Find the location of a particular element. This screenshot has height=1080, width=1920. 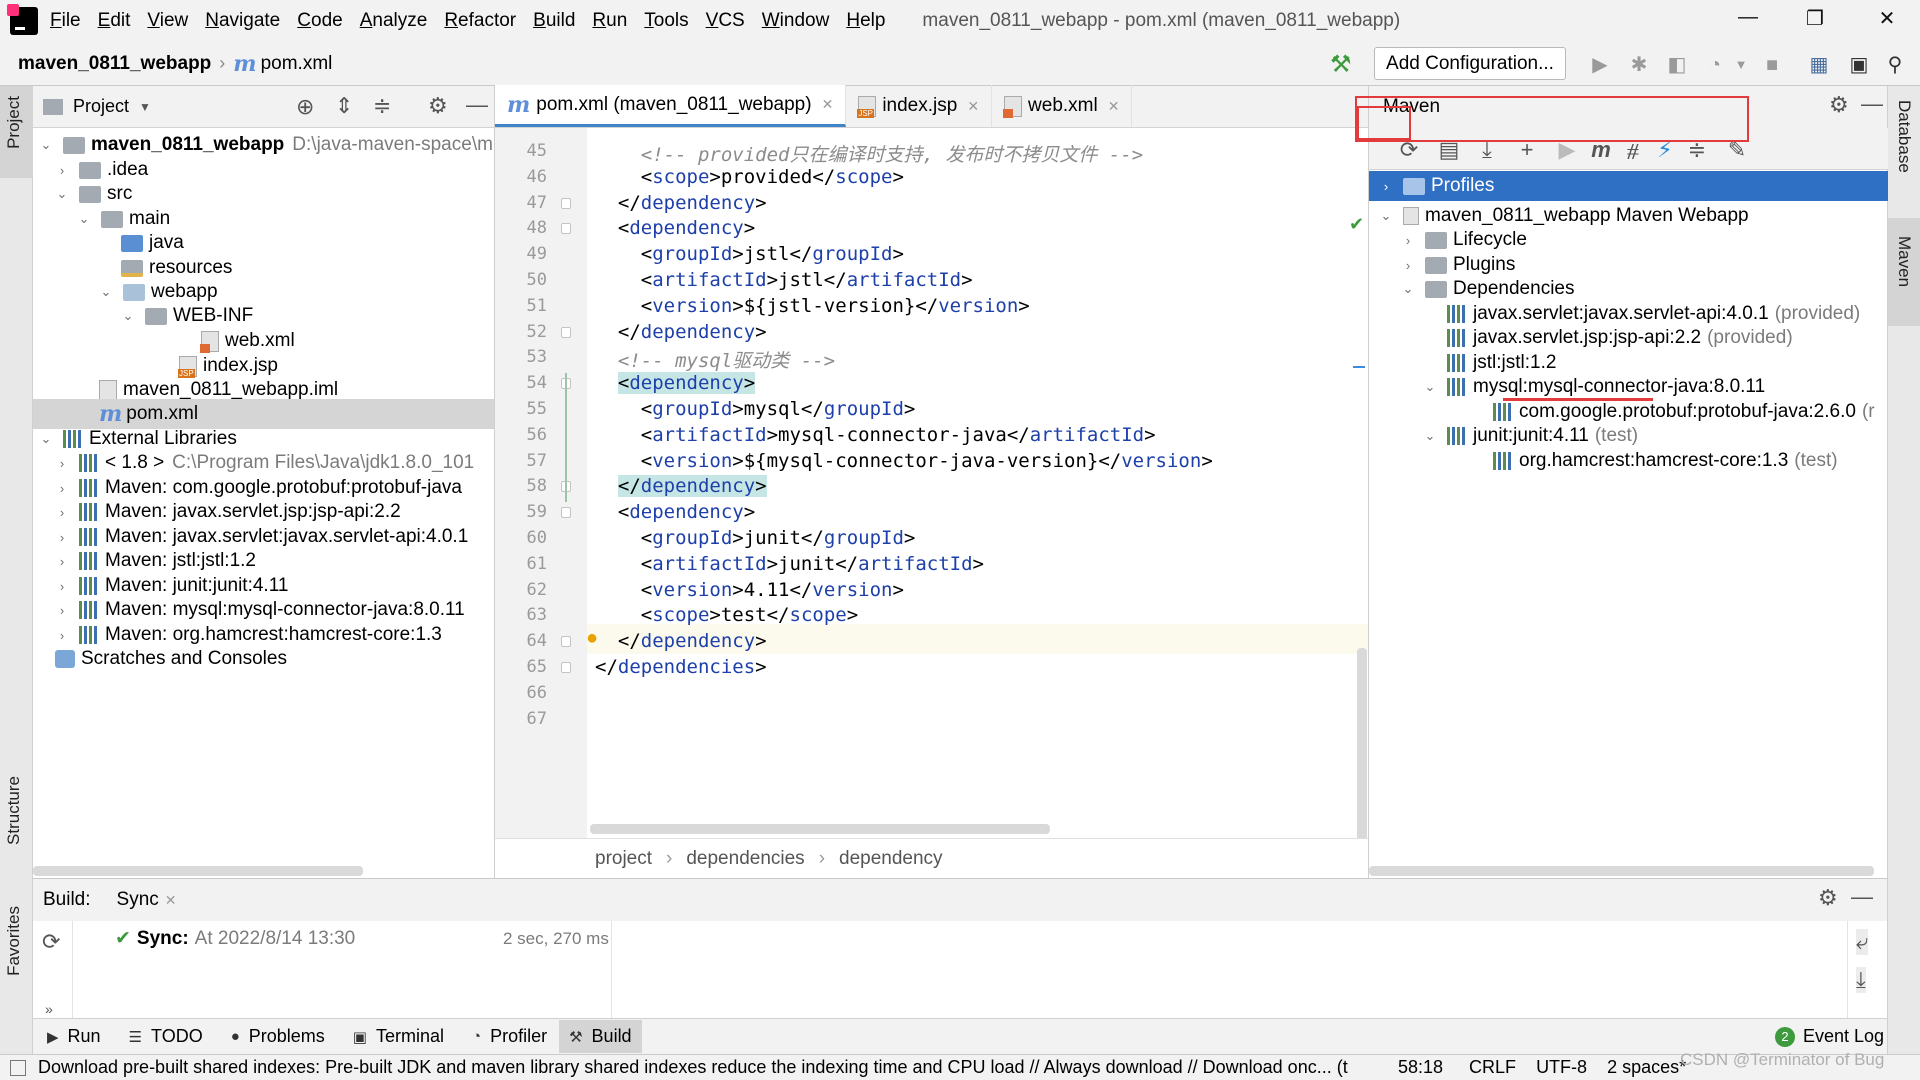

code-line: <artifactId>jstl</artifactId> is located at coordinates (784, 280).